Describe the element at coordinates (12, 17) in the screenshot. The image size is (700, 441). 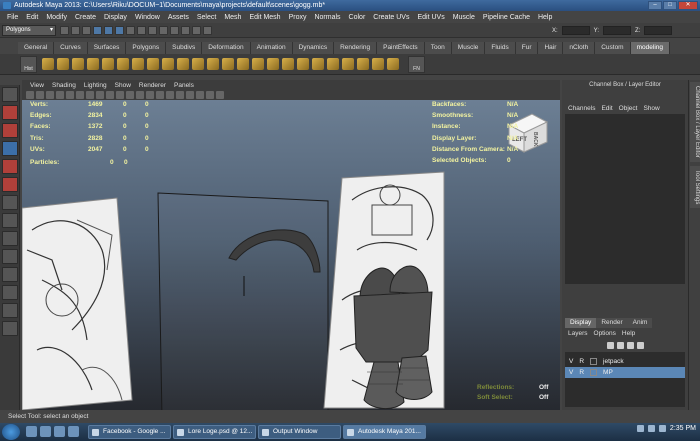
I see `menu-file: File` at that location.